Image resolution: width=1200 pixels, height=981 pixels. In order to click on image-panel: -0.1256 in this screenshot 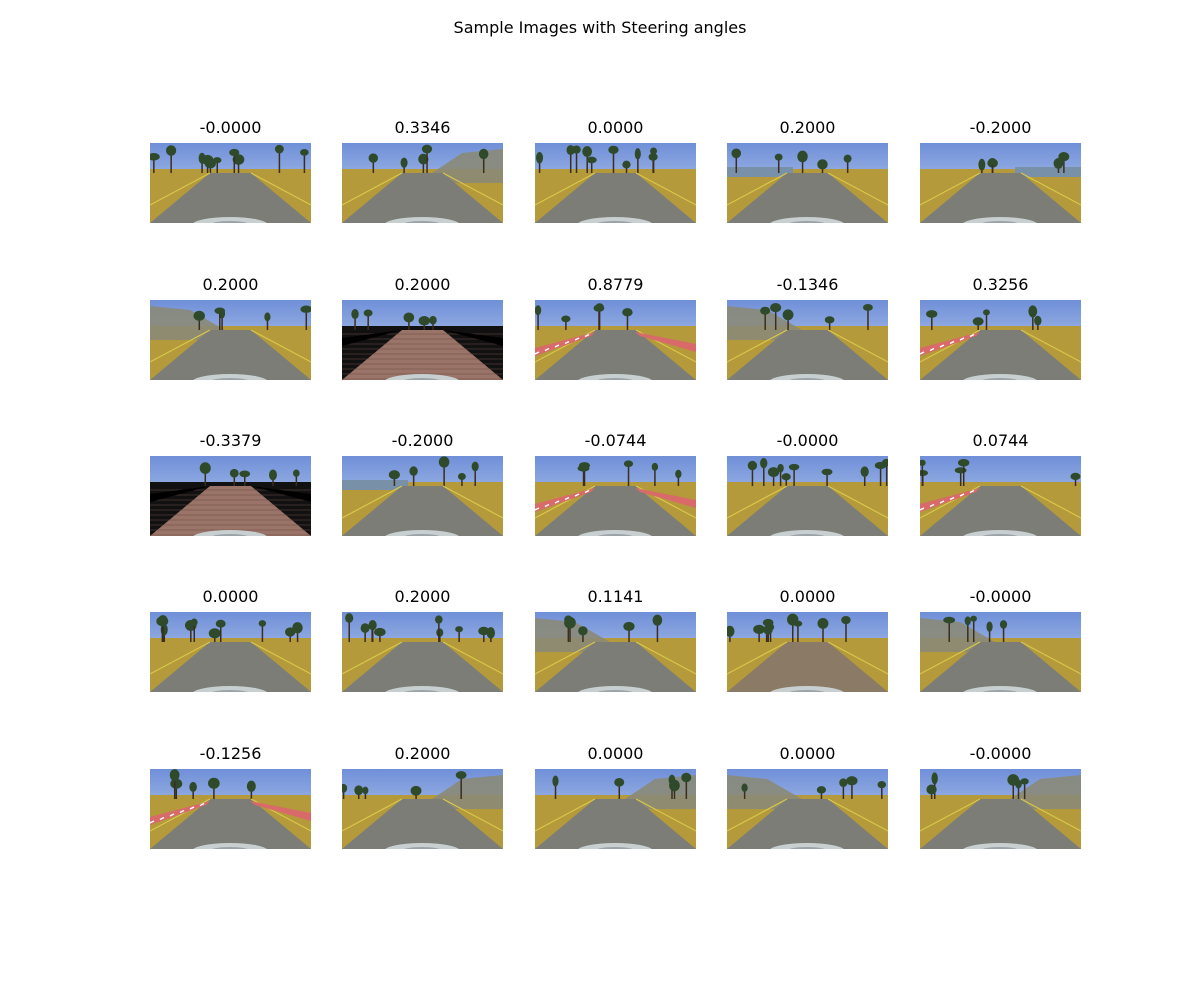, I will do `click(230, 796)`.